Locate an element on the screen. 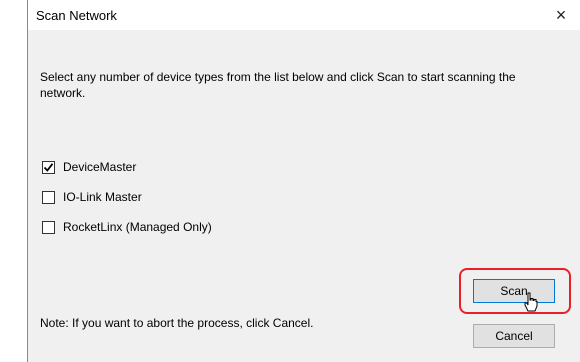 Image resolution: width=580 pixels, height=362 pixels. checkbox-row-devicemaster: DeviceMaster is located at coordinates (89, 167).